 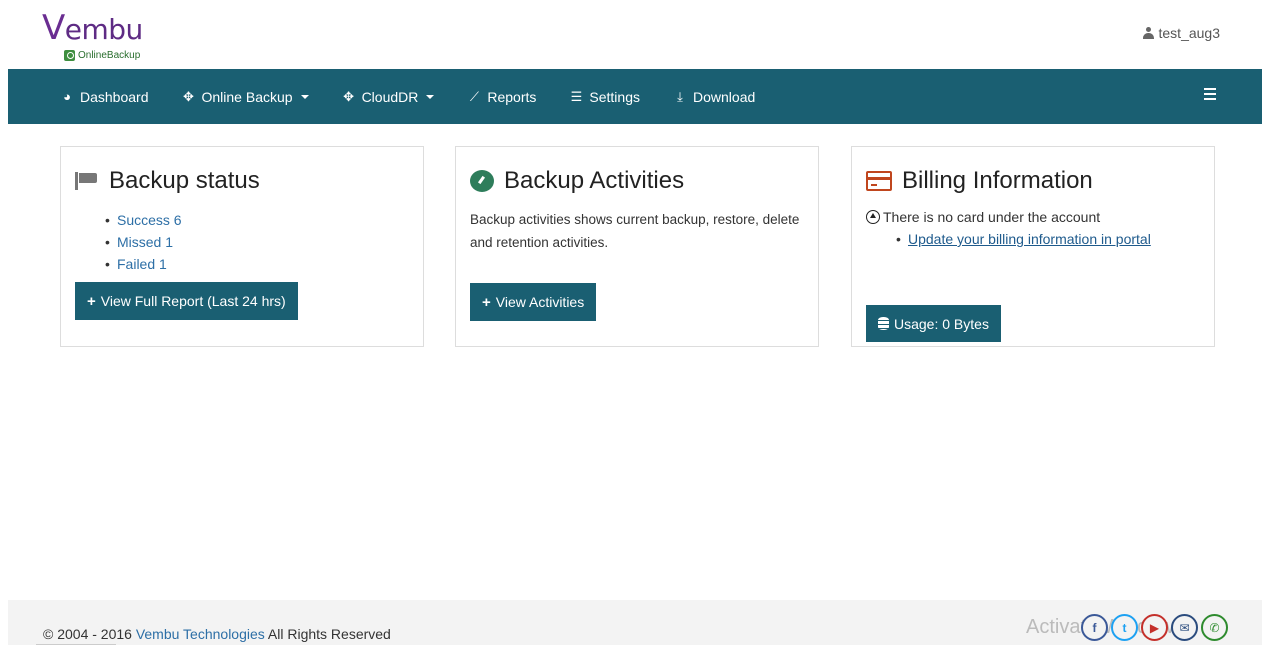 What do you see at coordinates (109, 55) in the screenshot?
I see `logo-sub-text: OnlineBackup` at bounding box center [109, 55].